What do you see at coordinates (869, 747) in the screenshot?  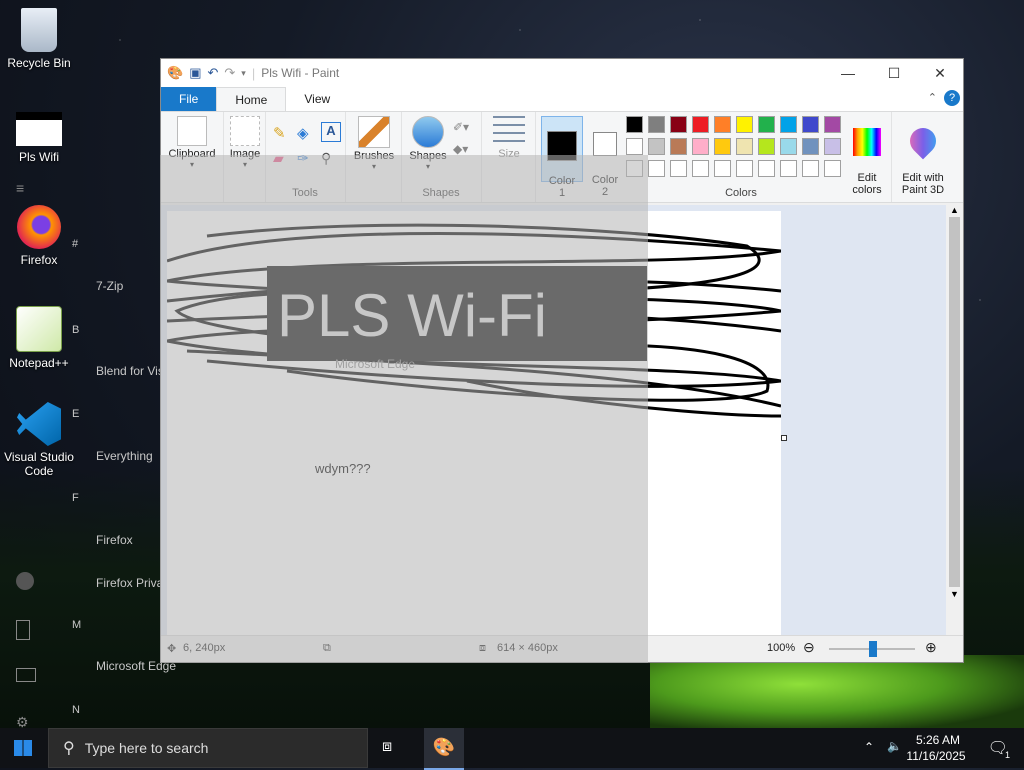 I see `show-hidden-icons: ⌃` at bounding box center [869, 747].